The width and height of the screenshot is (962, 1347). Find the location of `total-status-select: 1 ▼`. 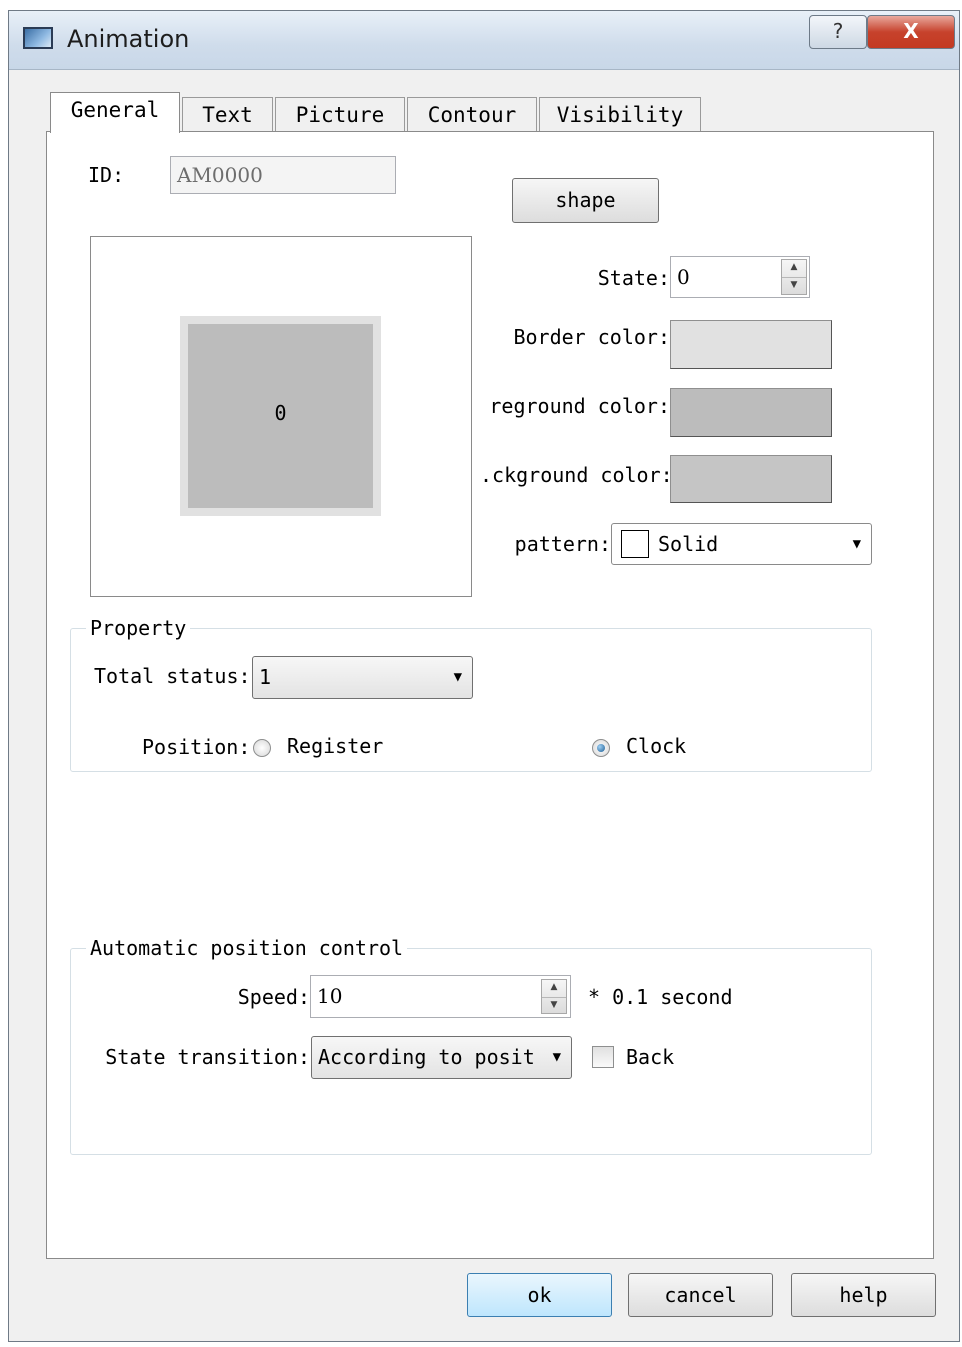

total-status-select: 1 ▼ is located at coordinates (362, 677).